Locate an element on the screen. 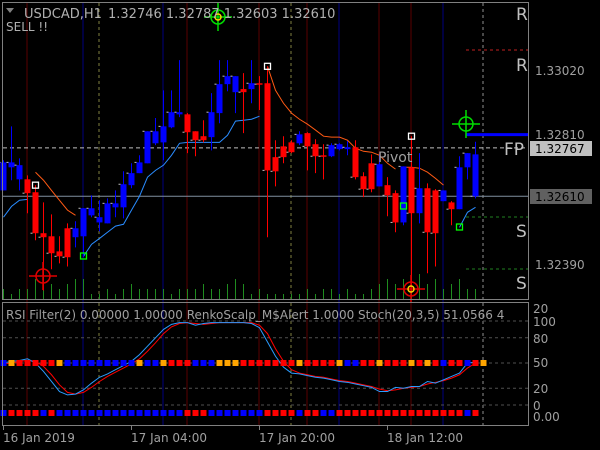 This screenshot has width=600, height=450. signal-label: SELL !! is located at coordinates (27, 27).